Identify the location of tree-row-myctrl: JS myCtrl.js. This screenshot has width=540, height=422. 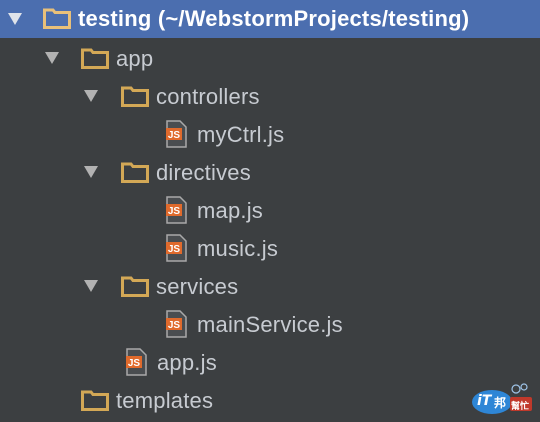
(270, 134).